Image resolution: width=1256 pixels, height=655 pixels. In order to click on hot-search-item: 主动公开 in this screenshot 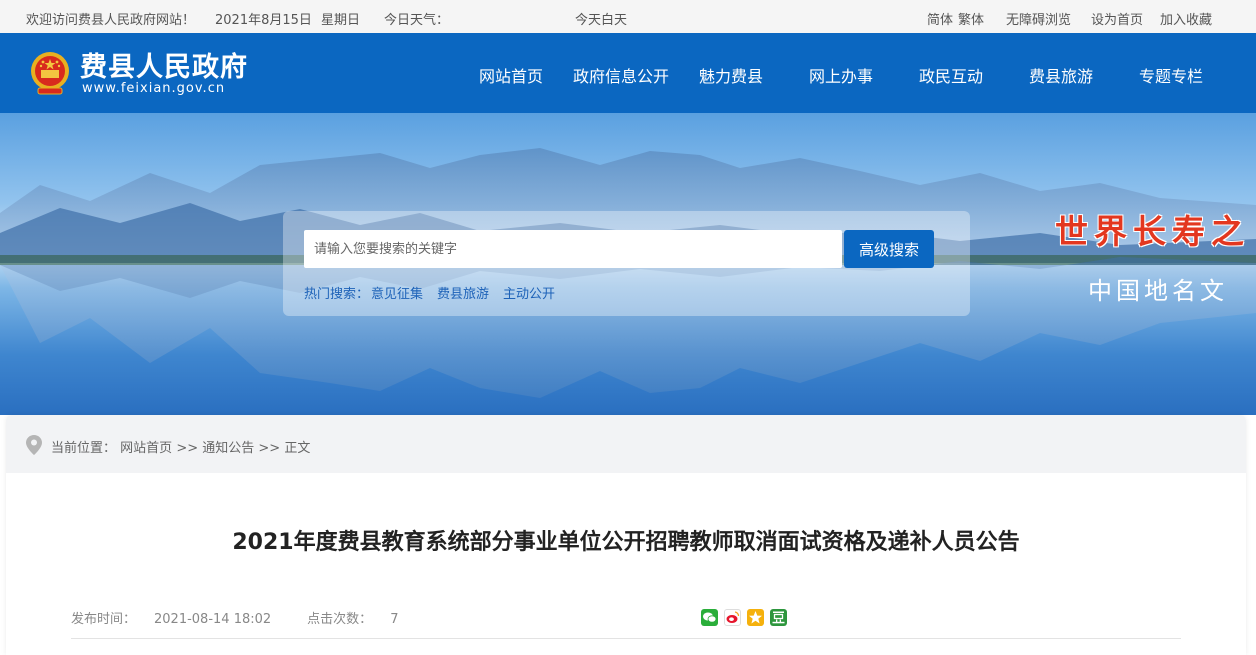, I will do `click(529, 294)`.